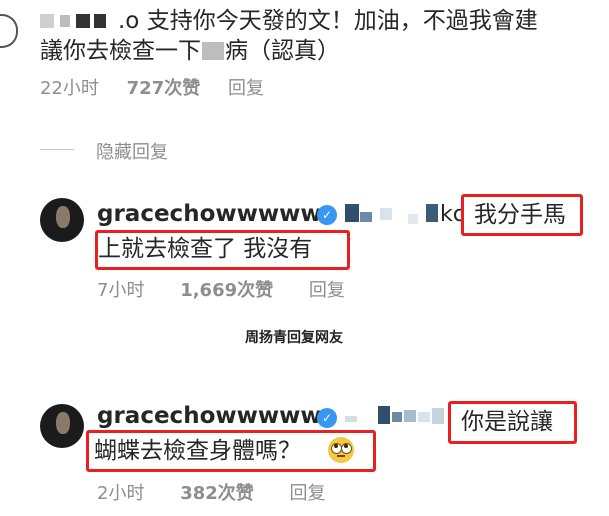 This screenshot has height=516, width=609. I want to click on comment-top-text-1: .o 支持你今天發的文！加油，不過我會建, so click(328, 21).